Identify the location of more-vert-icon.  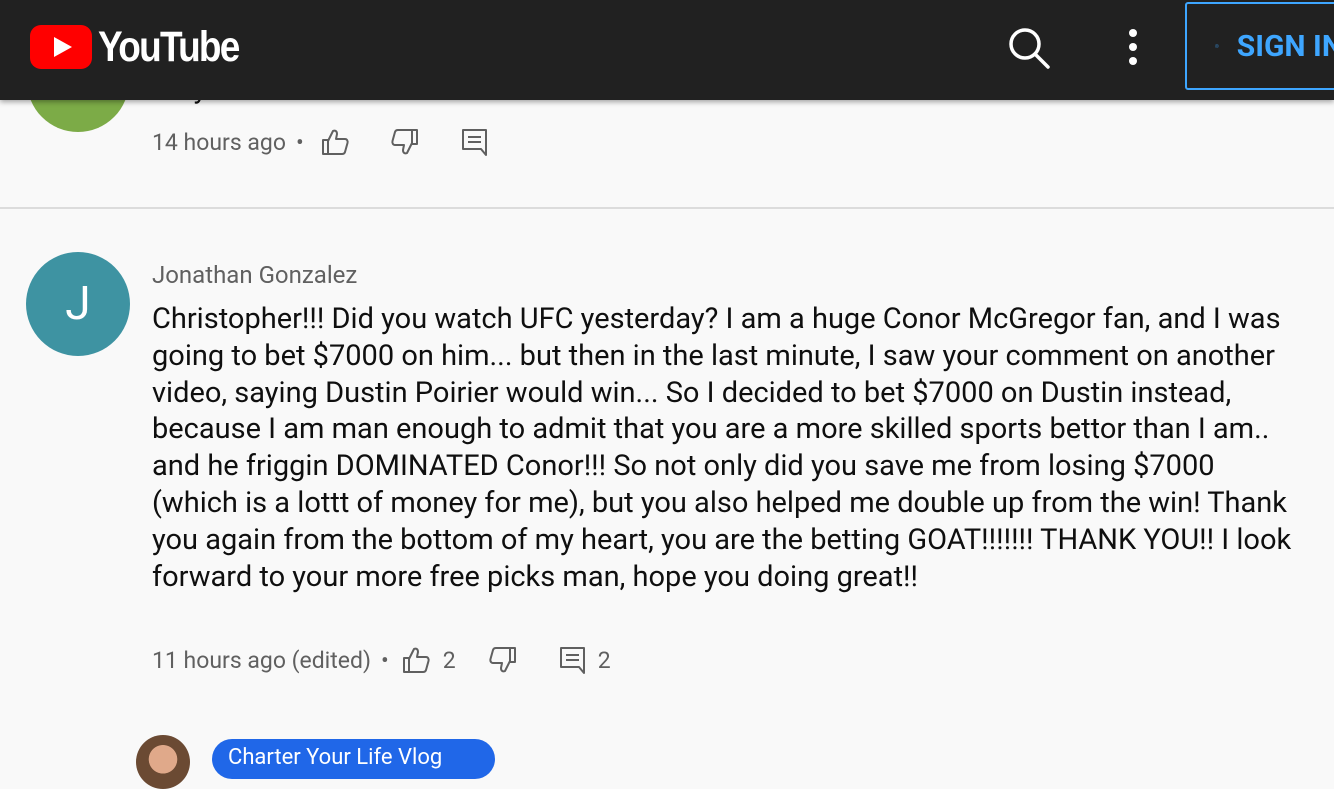
(1133, 47).